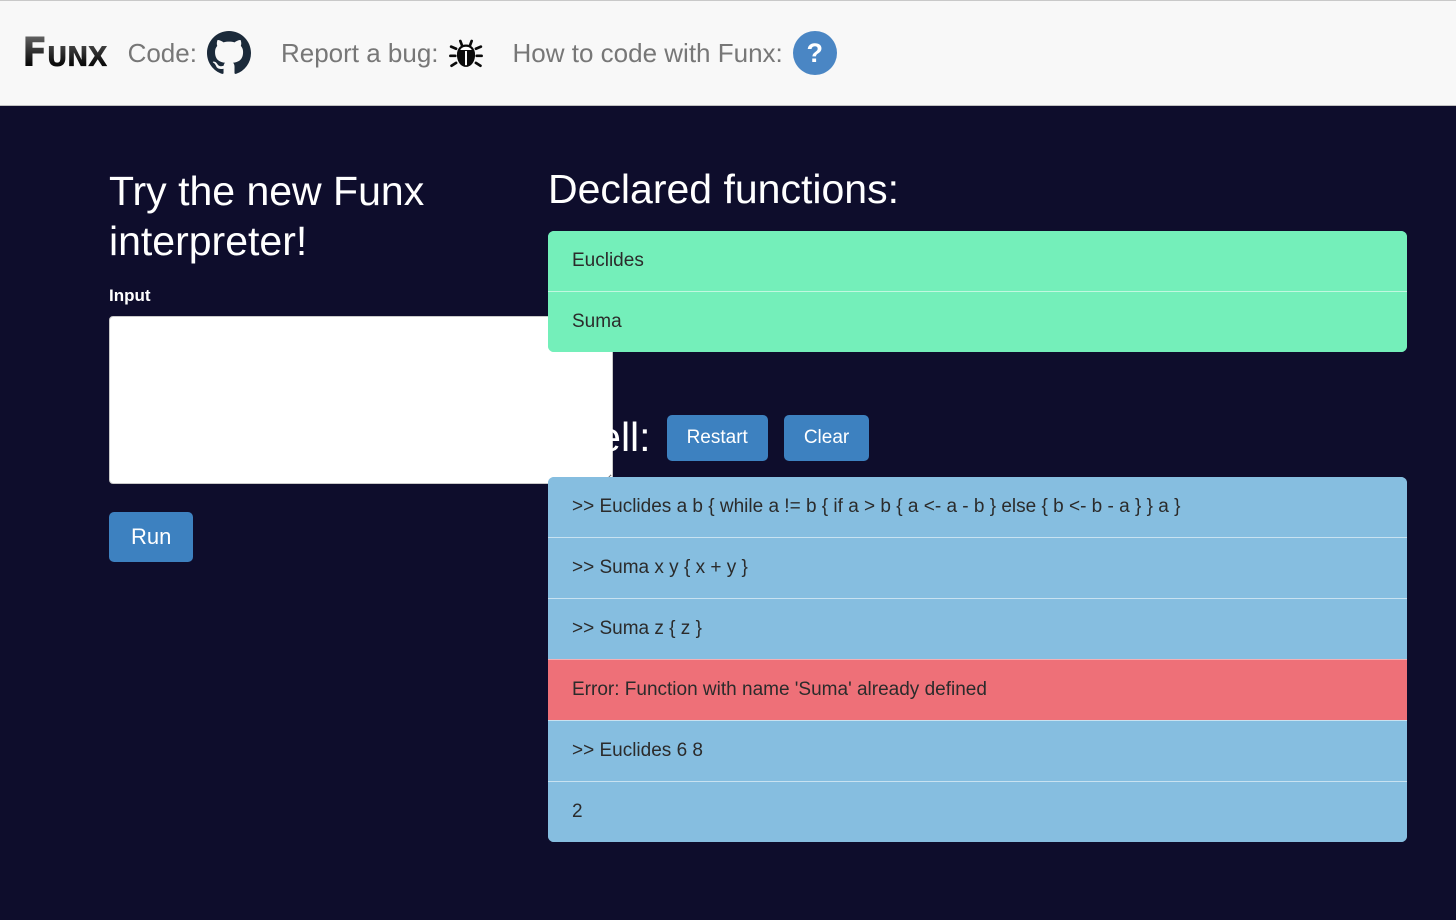 The image size is (1456, 920). I want to click on declared-function-item: Euclides, so click(977, 261).